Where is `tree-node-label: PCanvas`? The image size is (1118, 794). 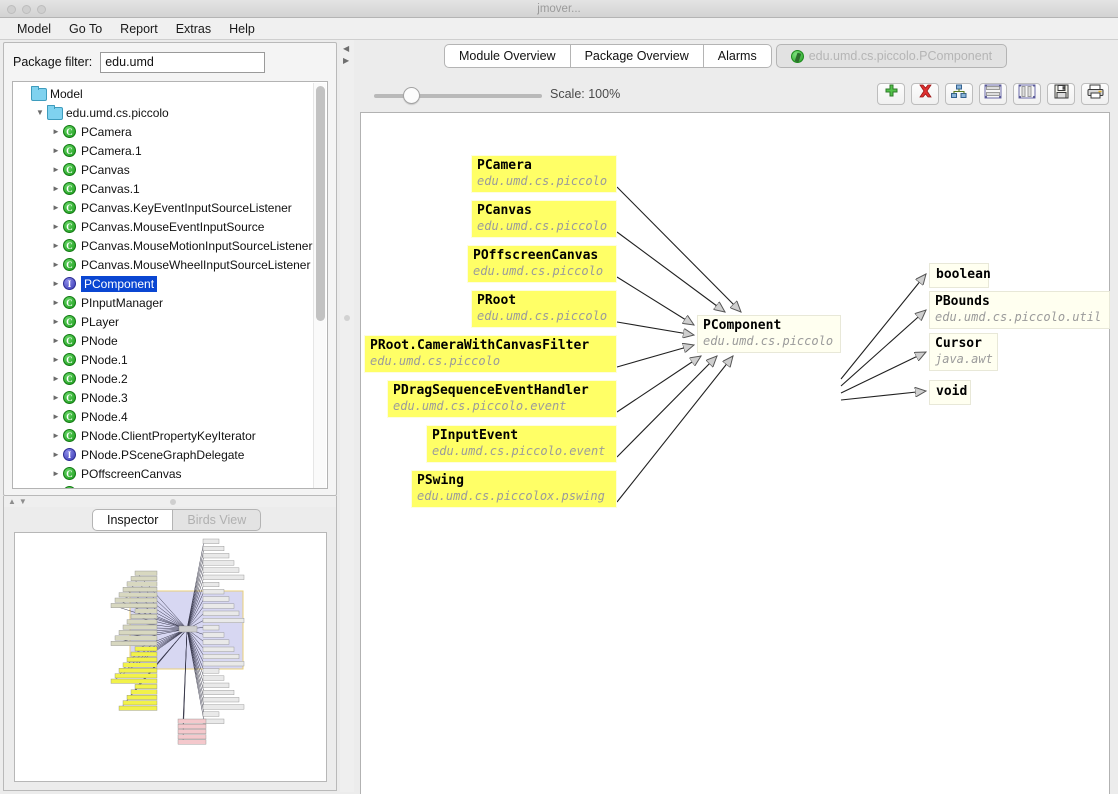 tree-node-label: PCanvas is located at coordinates (105, 170).